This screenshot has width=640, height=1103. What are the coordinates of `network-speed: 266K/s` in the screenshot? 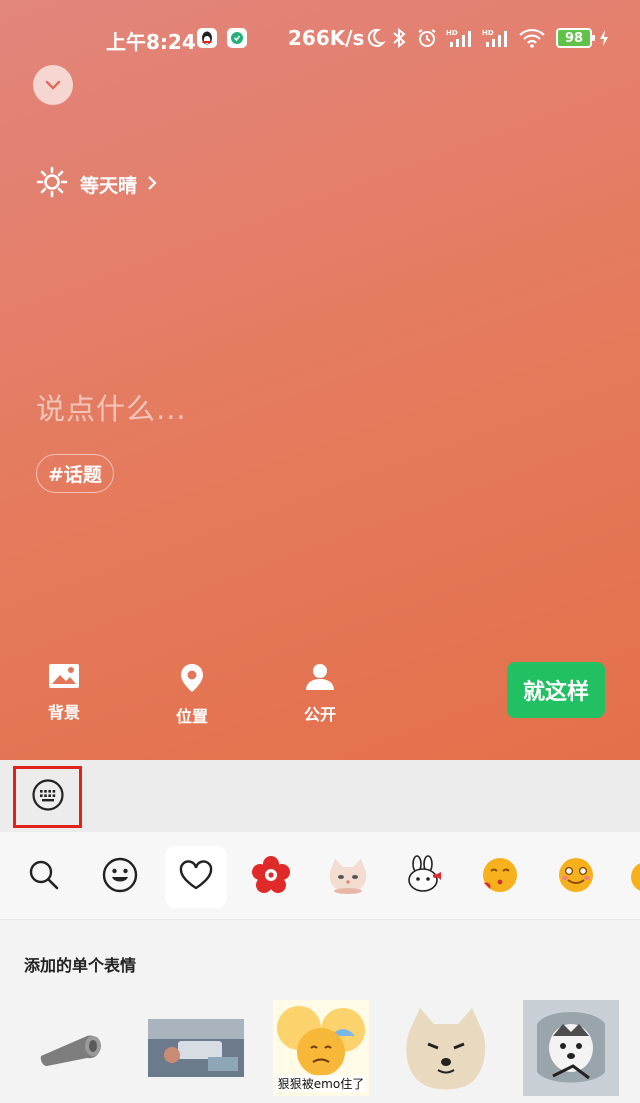 It's located at (326, 38).